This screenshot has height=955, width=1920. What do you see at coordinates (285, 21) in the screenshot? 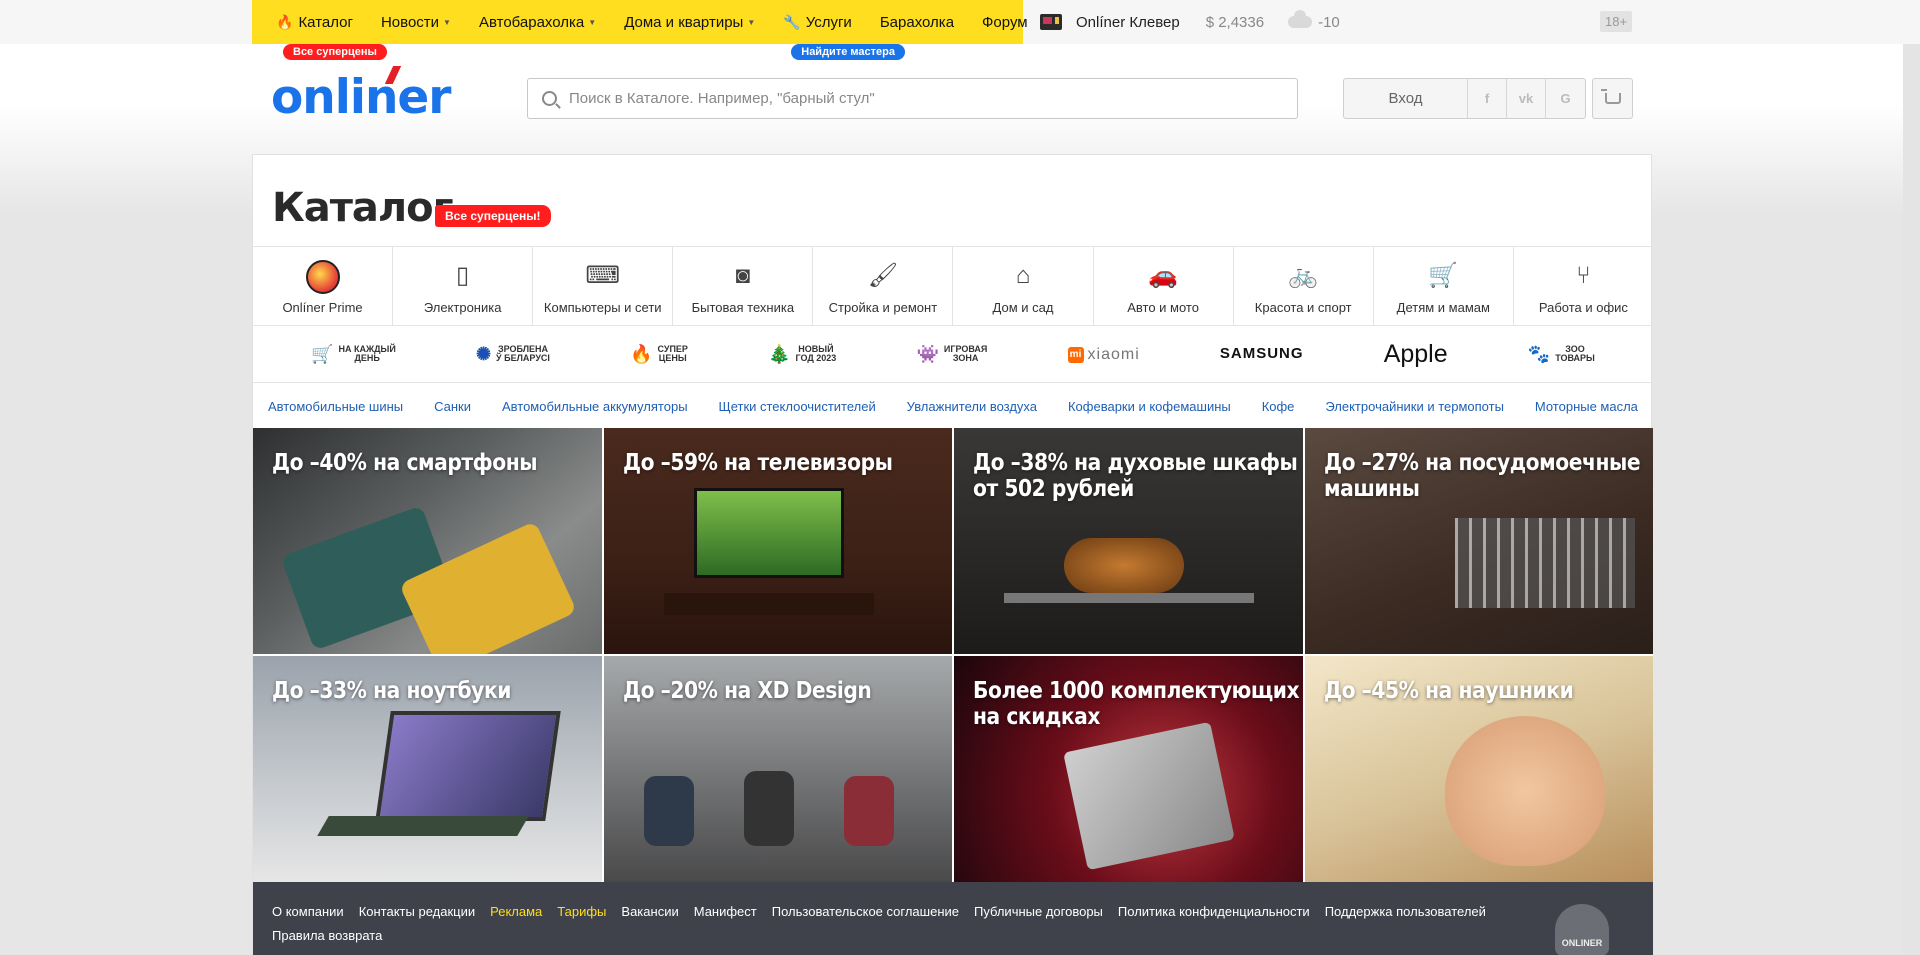
I see `fire-icon: 🔥` at bounding box center [285, 21].